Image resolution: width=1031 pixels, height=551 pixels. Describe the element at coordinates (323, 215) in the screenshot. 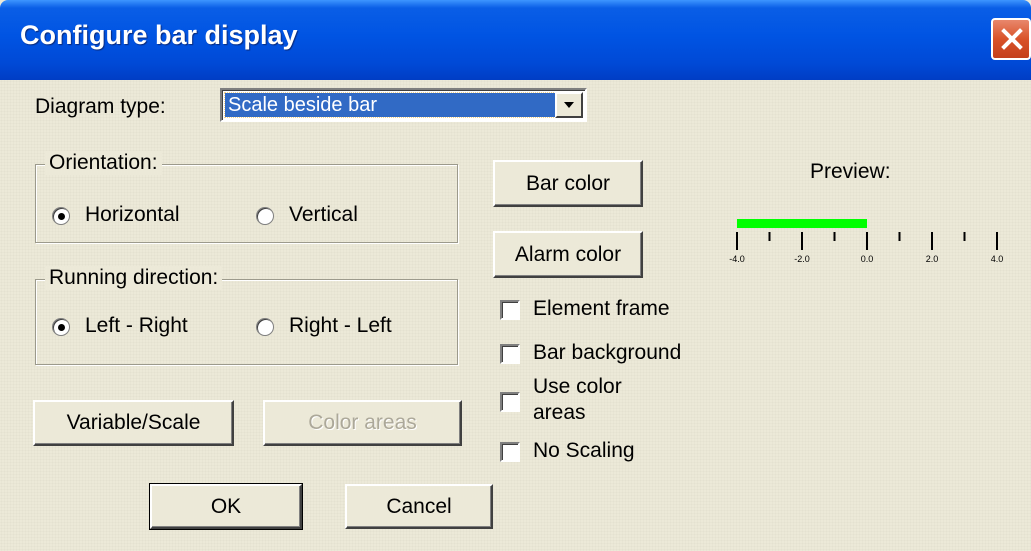

I see `radio-vertical-label: Vertical` at that location.